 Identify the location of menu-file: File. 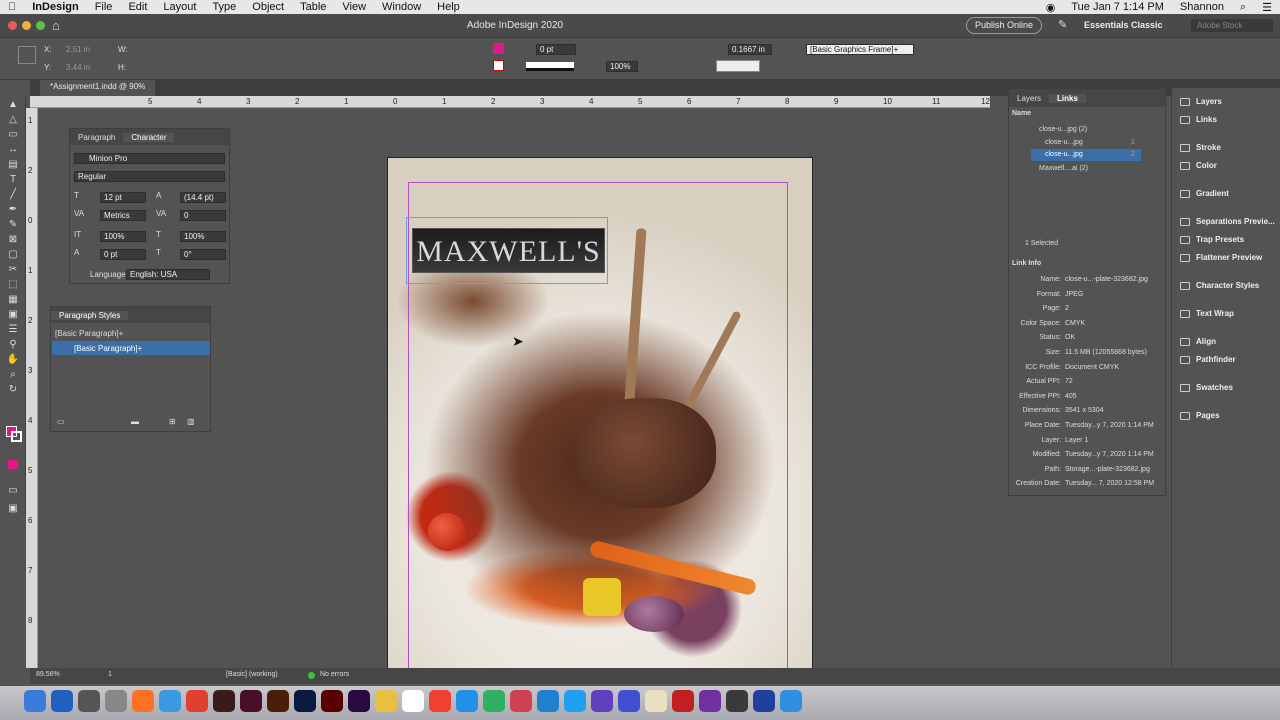
(104, 7).